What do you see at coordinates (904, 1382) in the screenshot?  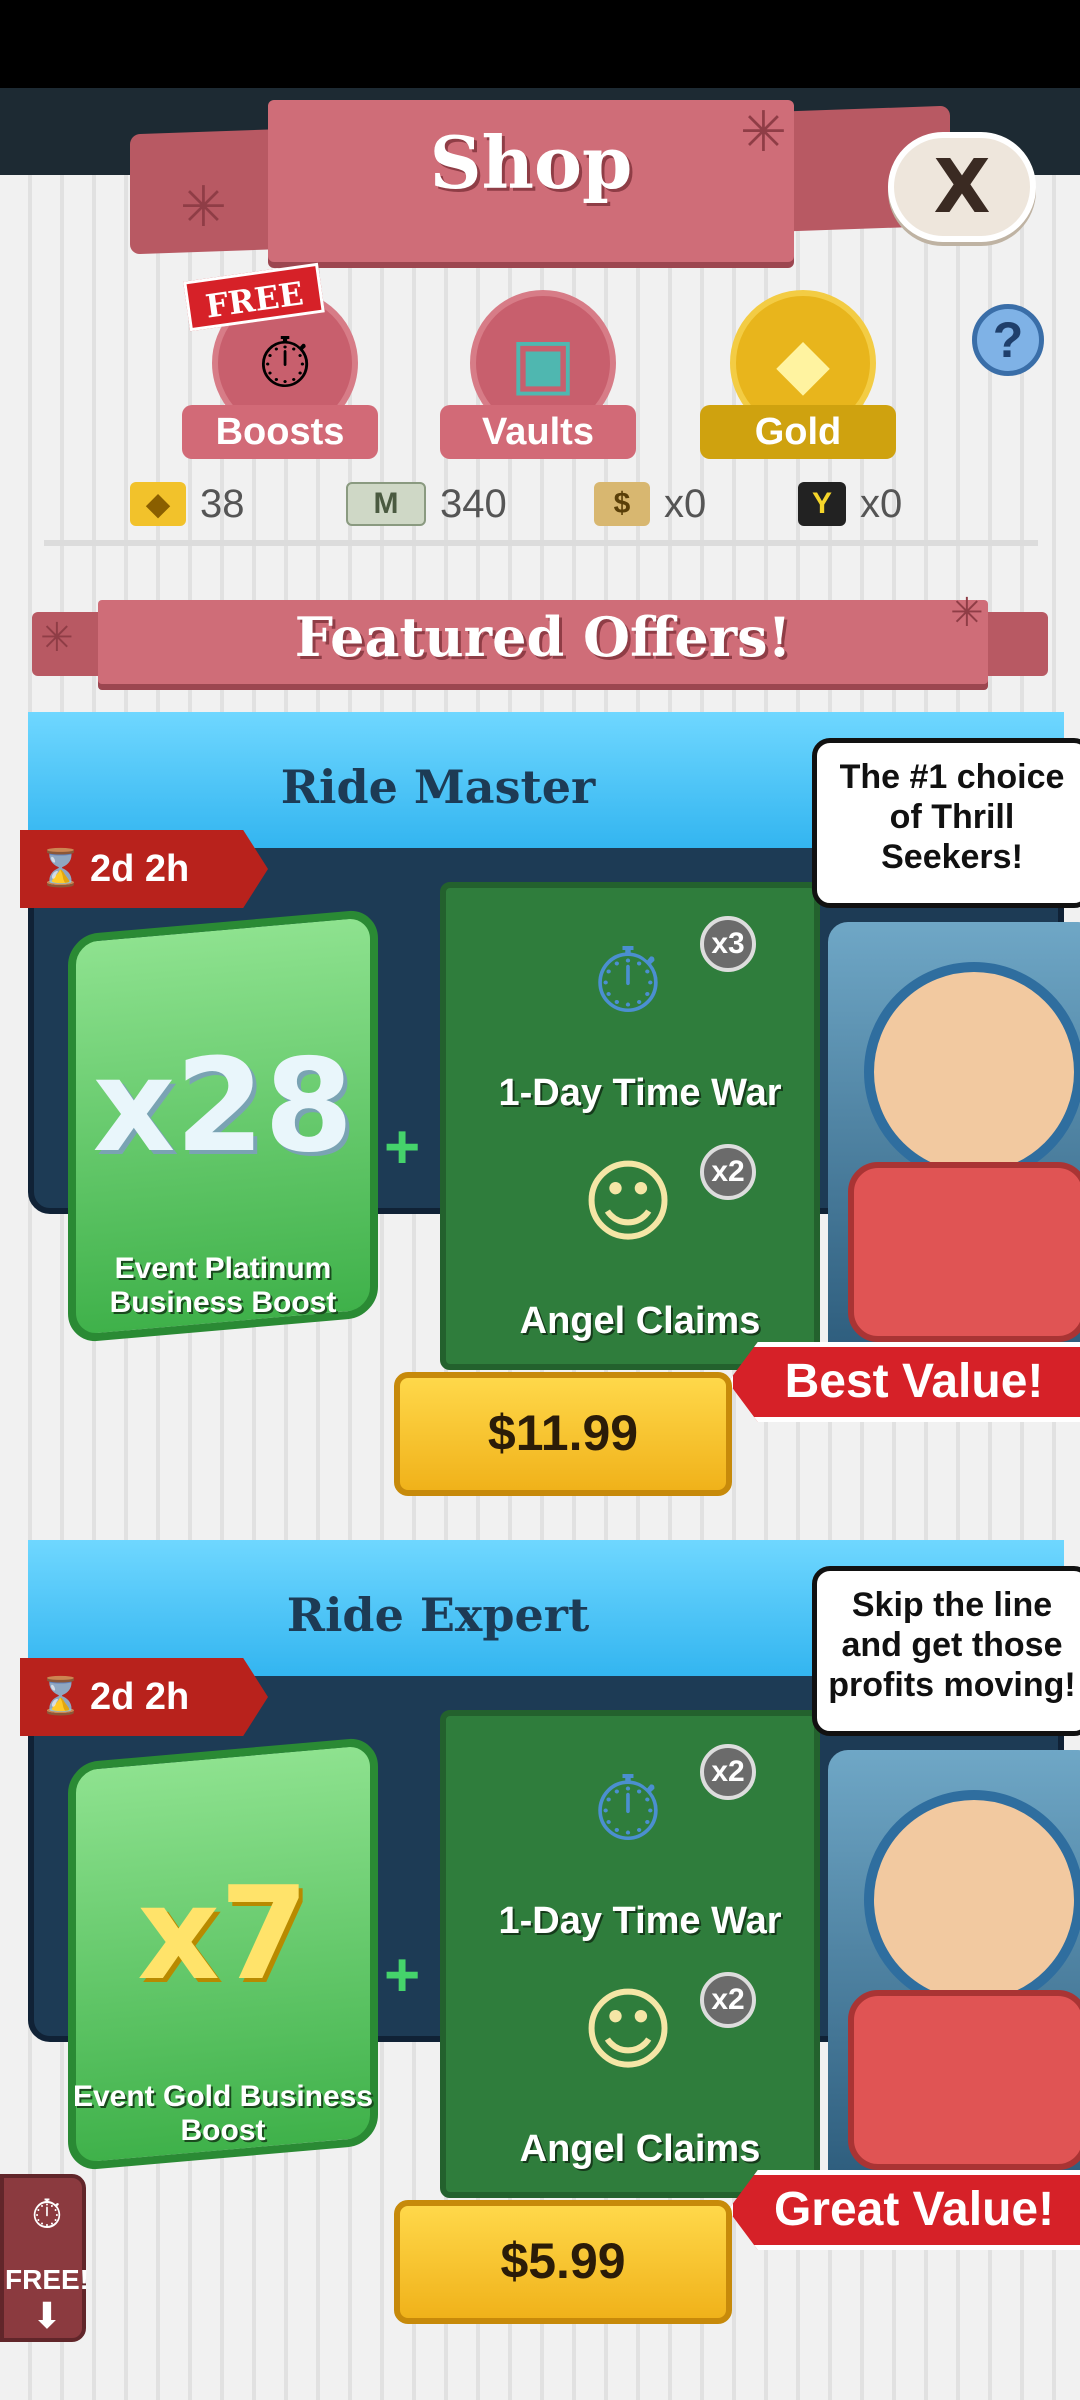 I see `value-tag: Best Value!` at bounding box center [904, 1382].